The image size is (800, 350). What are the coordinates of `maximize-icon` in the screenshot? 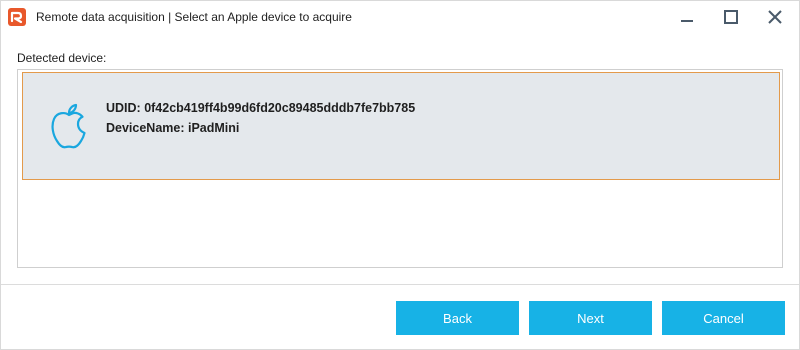 It's located at (731, 16).